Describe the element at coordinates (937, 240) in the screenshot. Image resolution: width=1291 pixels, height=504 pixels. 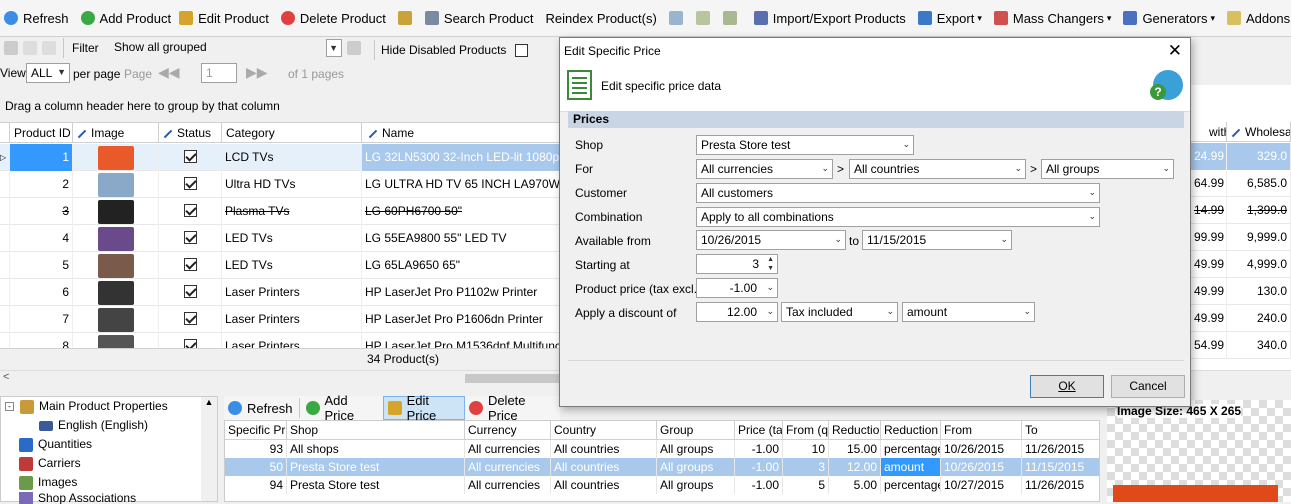
I see `to-date-picker: 11/15/2015 ⌄` at that location.